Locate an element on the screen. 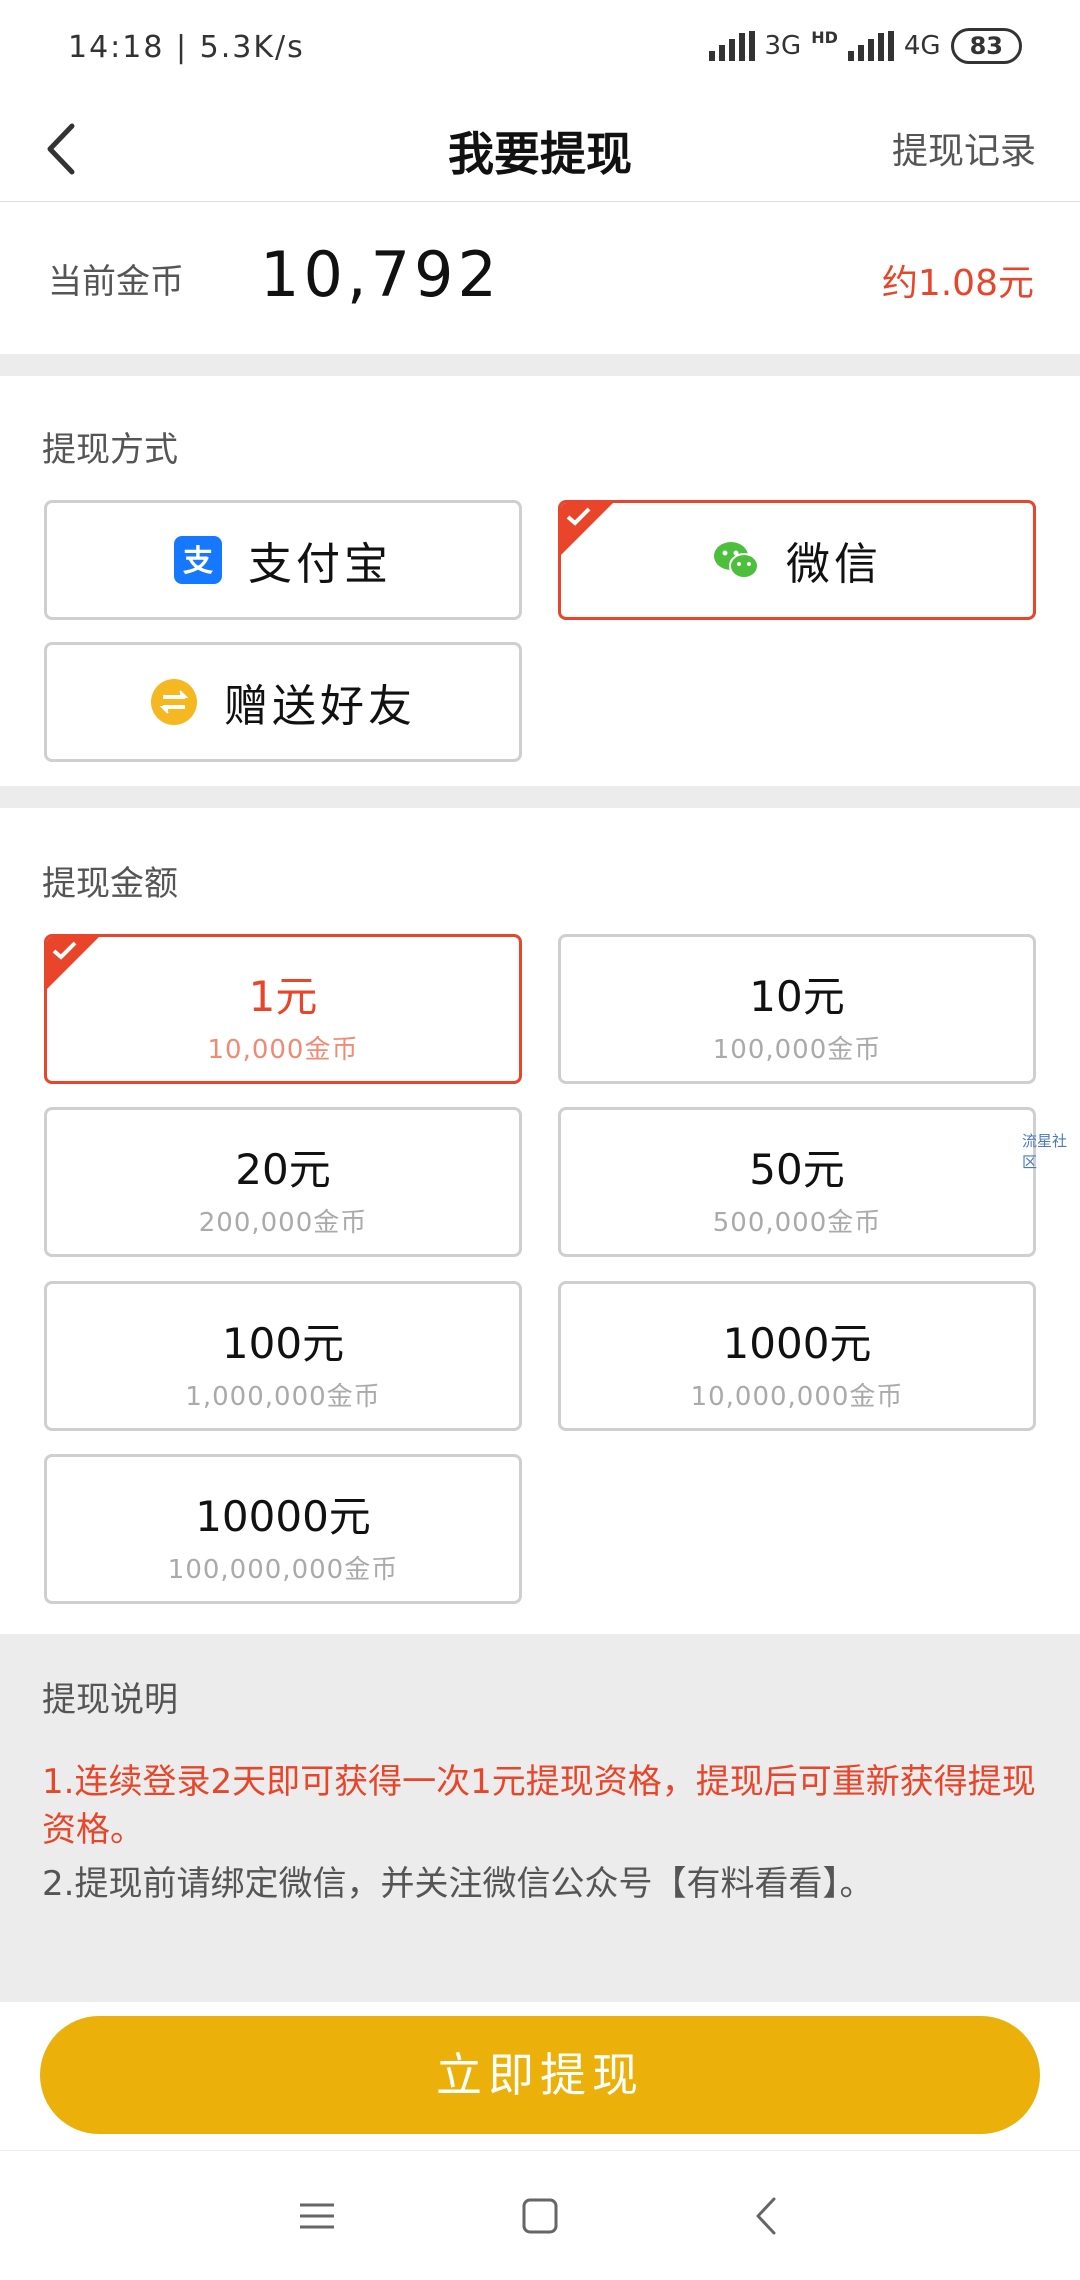  note-item: 1.连续登录2天即可获得一次1元提现资格，提现后可重新获得提现资格。 is located at coordinates (539, 1806).